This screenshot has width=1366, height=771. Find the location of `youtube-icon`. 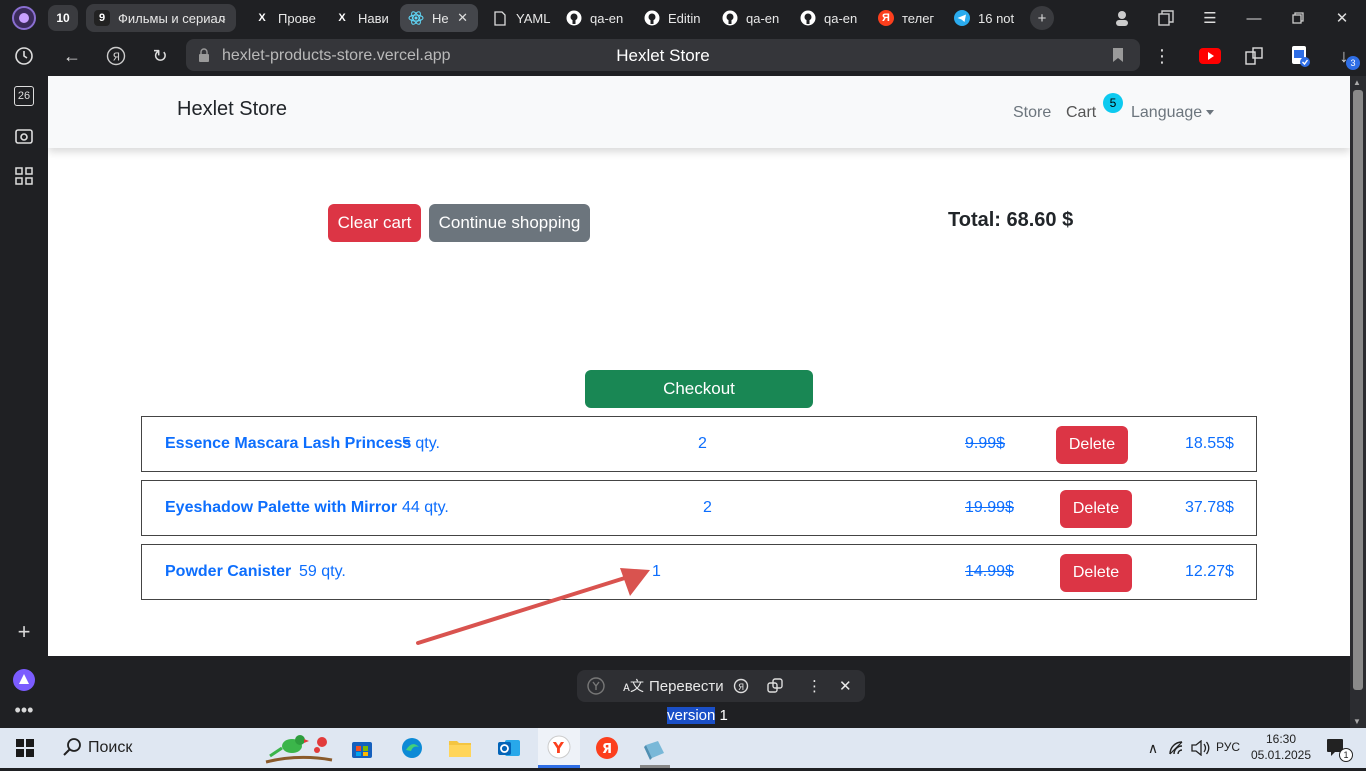

youtube-icon is located at coordinates (1210, 56).